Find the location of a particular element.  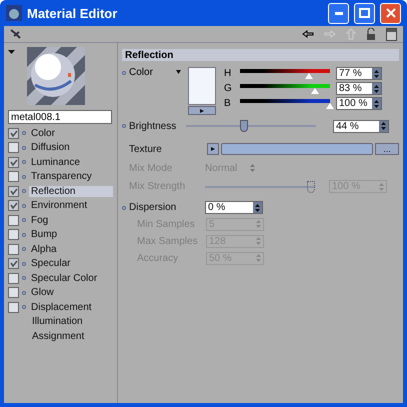

close-icon is located at coordinates (391, 13).